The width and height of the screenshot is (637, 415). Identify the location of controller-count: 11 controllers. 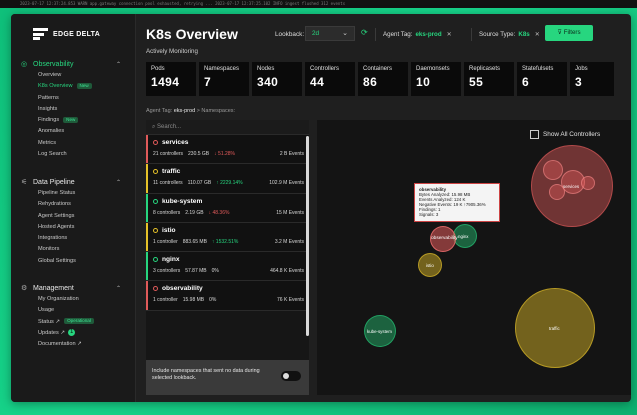
(168, 183).